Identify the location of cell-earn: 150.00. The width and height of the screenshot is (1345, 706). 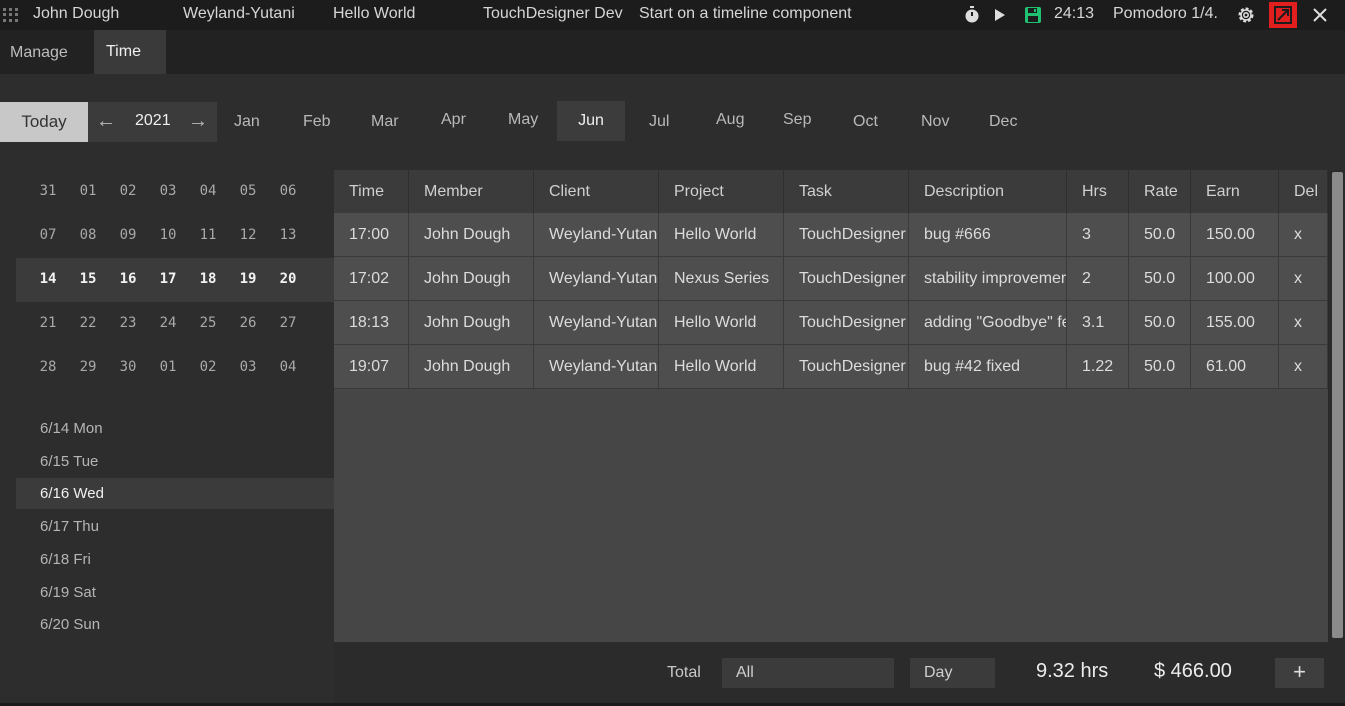
(1235, 234).